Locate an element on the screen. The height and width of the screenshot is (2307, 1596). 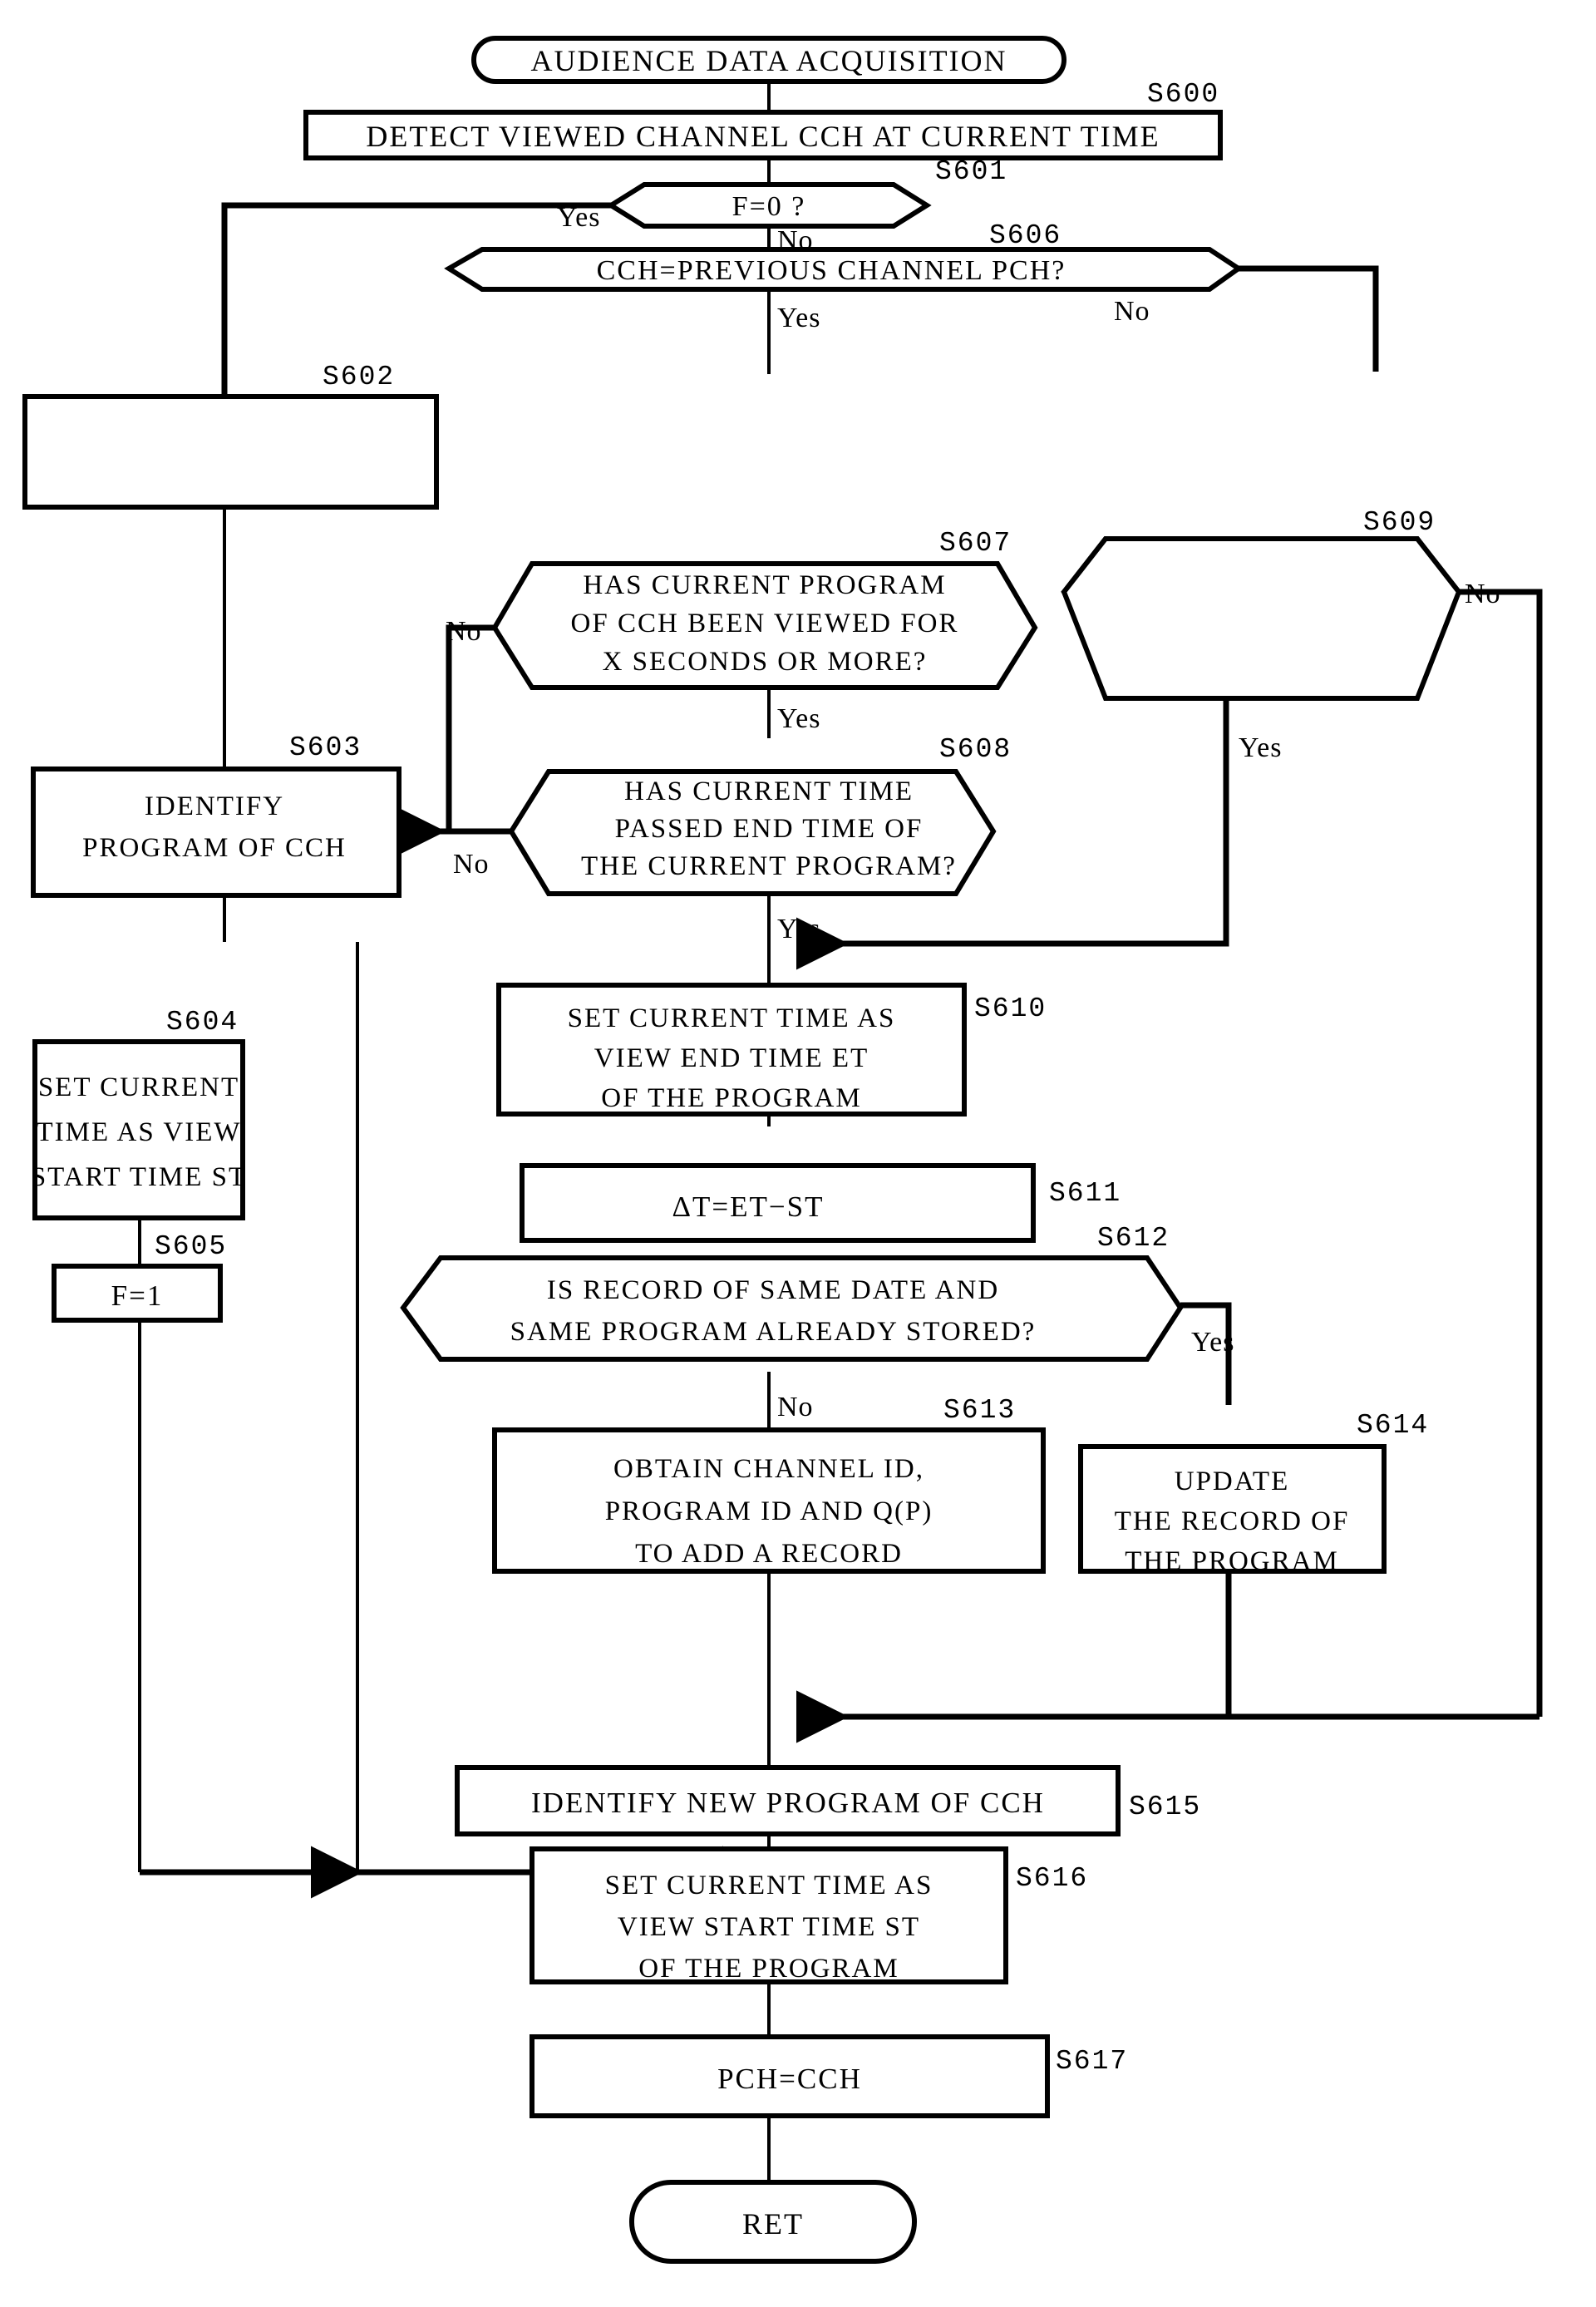
node-s608-line3: THE CURRENT PROGRAM? is located at coordinates (769, 866).